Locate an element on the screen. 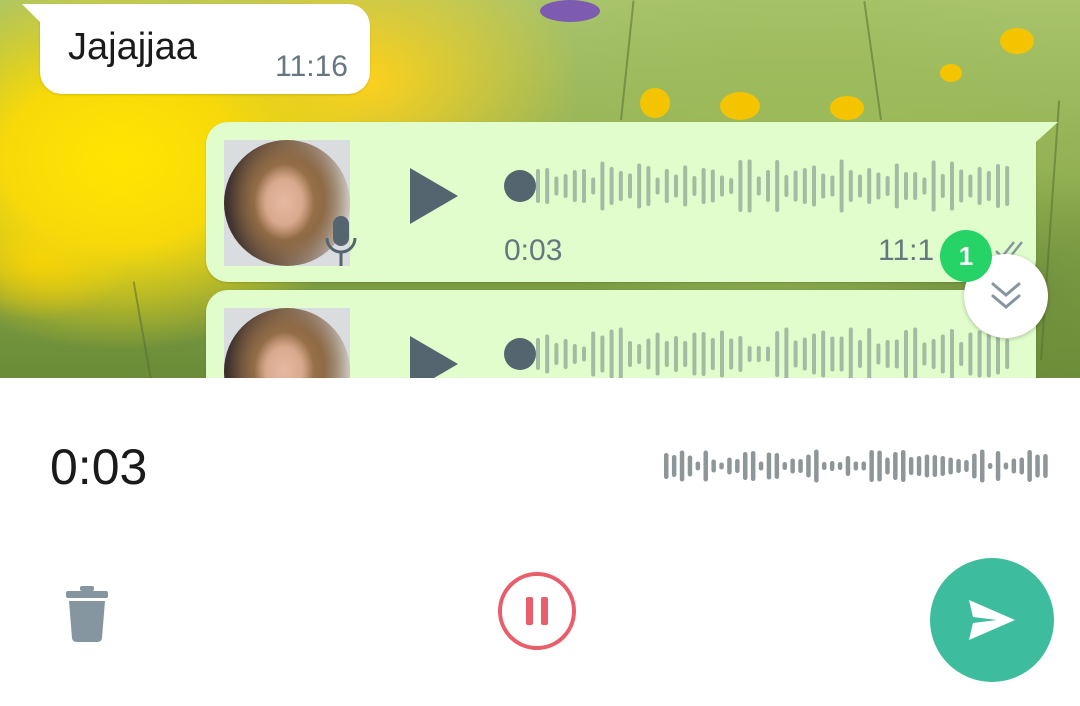 The width and height of the screenshot is (1080, 706). incoming-message-bubble: Jajajjaa 11:16 is located at coordinates (196, 49).